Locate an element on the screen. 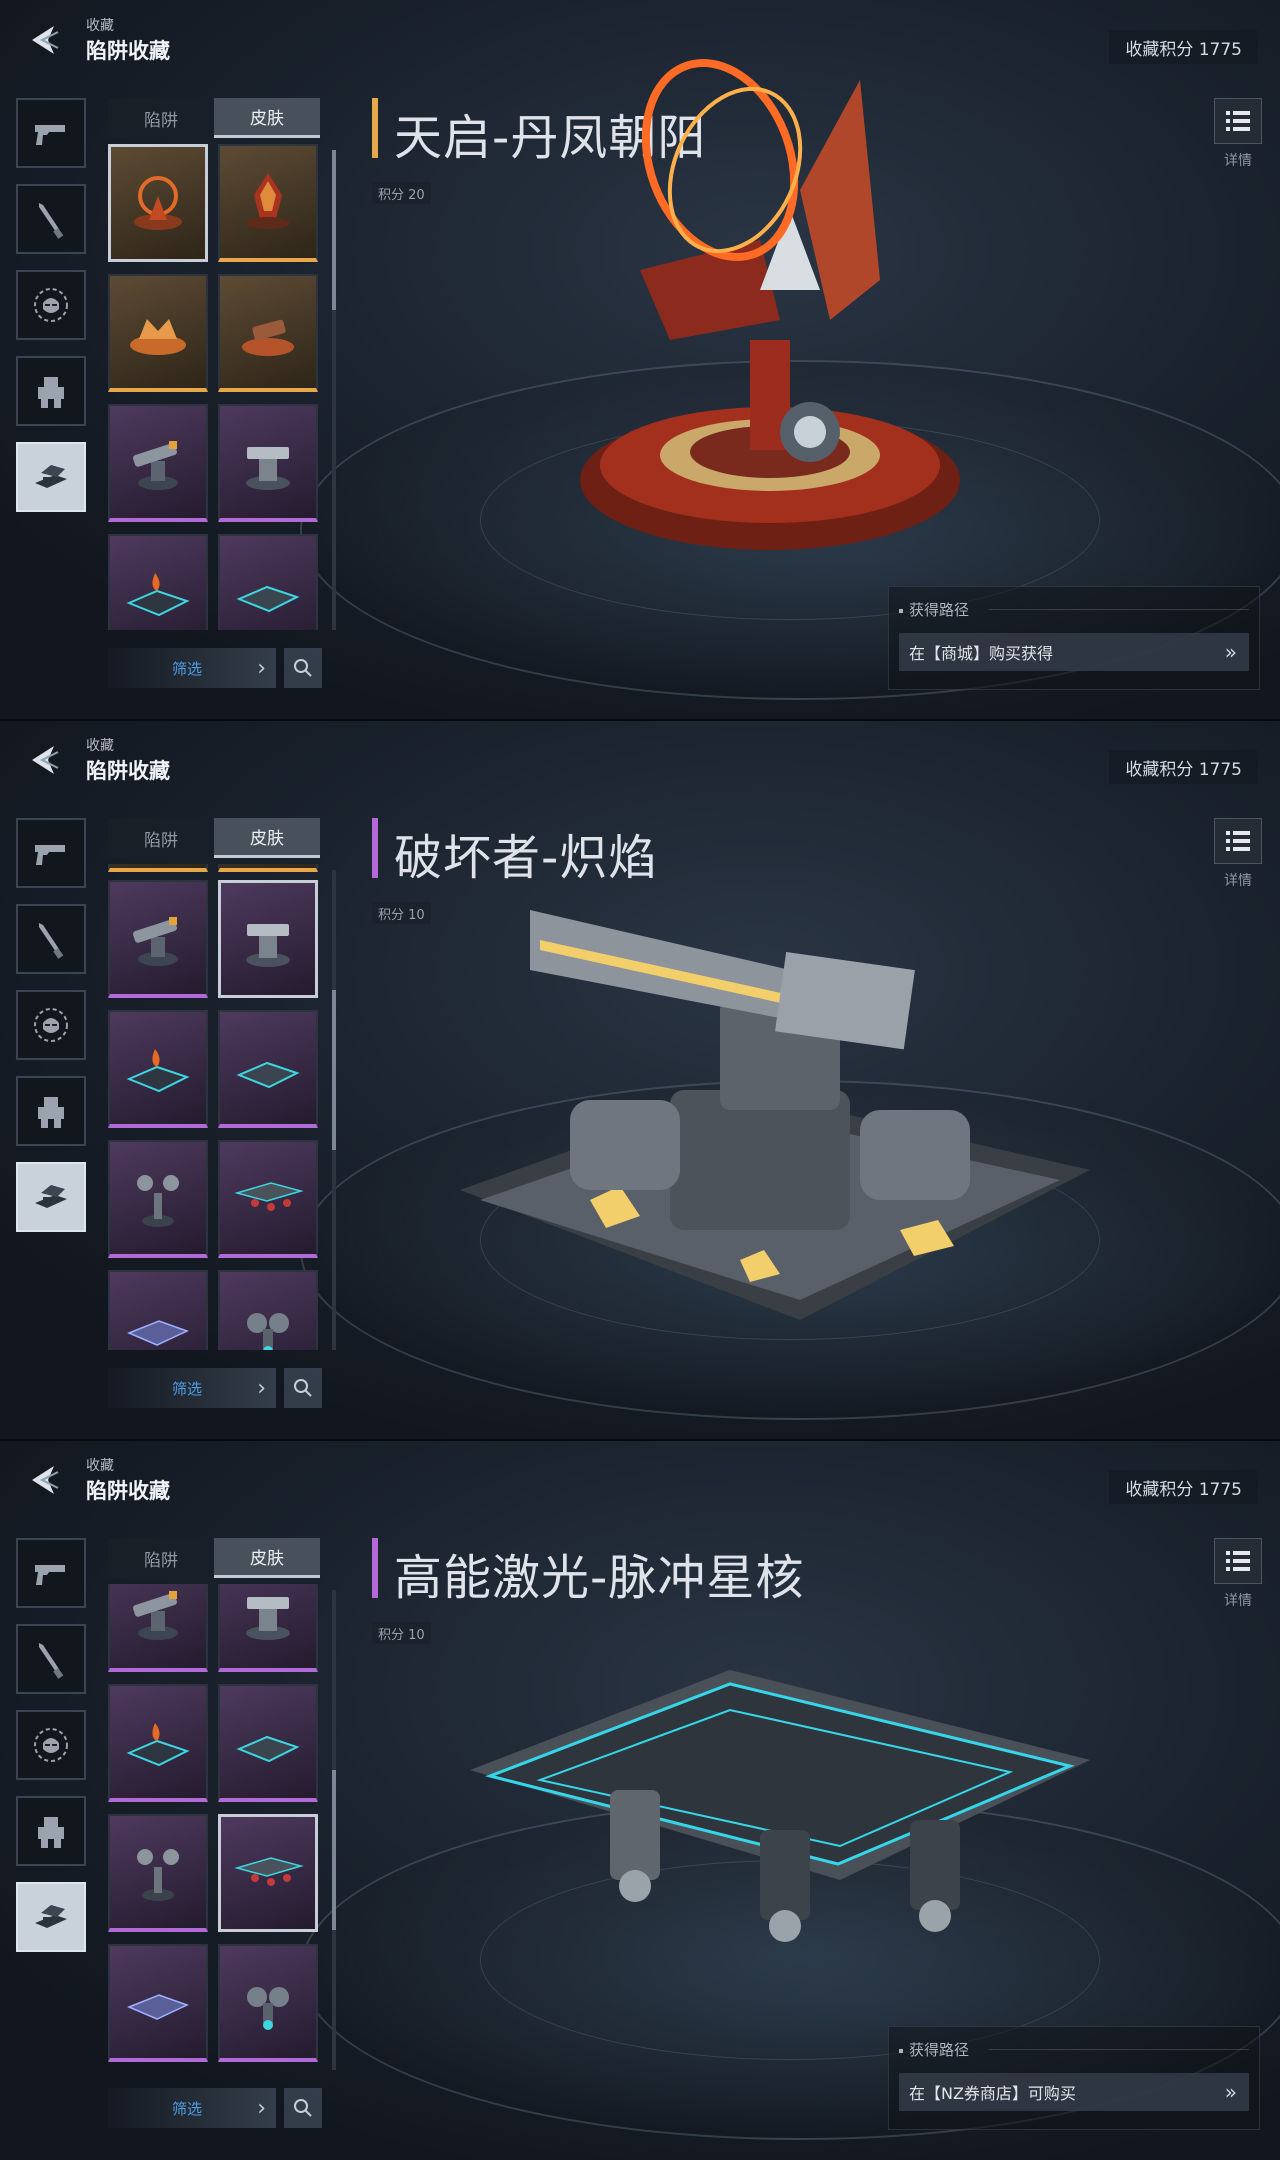 This screenshot has height=2160, width=1280. acquisition-divider is located at coordinates (1119, 609).